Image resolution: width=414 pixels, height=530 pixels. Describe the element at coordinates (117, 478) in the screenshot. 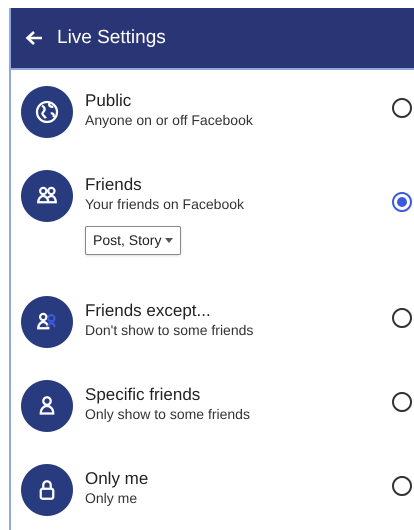

I see `option-title: Only me` at that location.